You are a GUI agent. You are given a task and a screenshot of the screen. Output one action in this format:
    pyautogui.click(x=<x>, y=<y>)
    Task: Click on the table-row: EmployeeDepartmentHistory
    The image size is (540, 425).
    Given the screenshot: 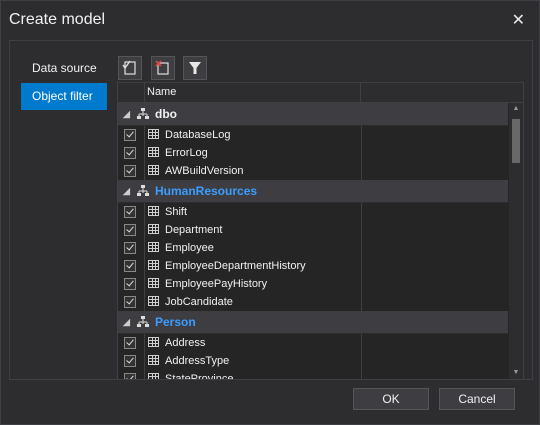 What is the action you would take?
    pyautogui.click(x=313, y=266)
    